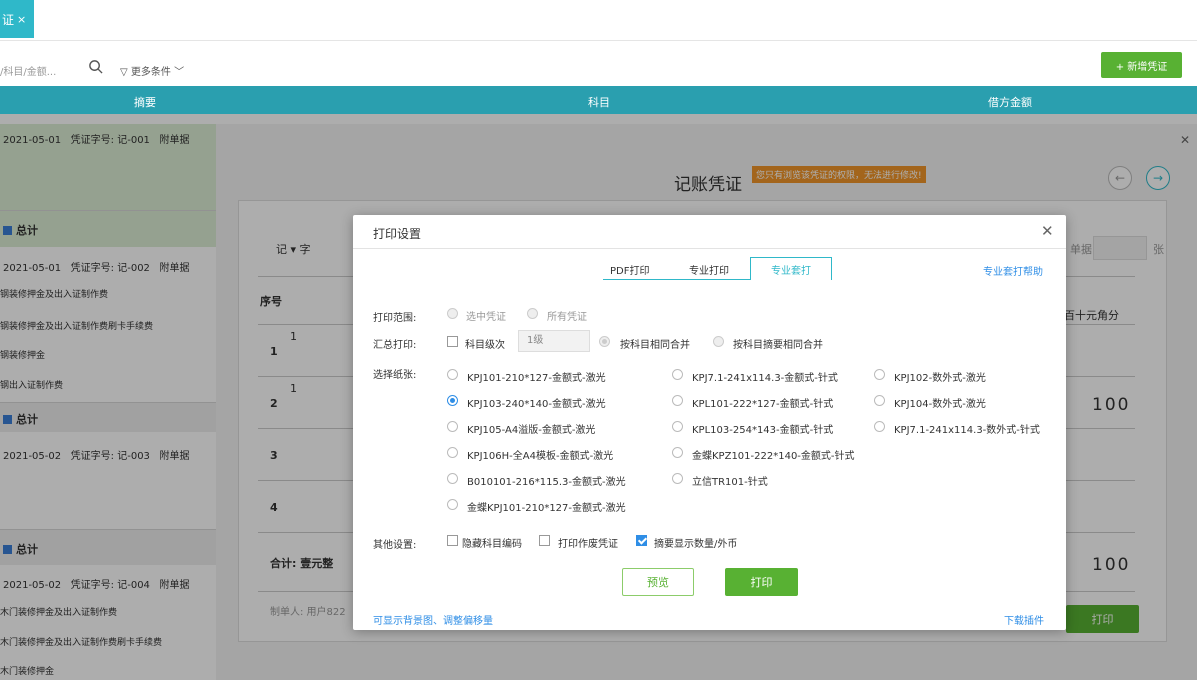  I want to click on option-label: 按科目相同合并, so click(655, 345).